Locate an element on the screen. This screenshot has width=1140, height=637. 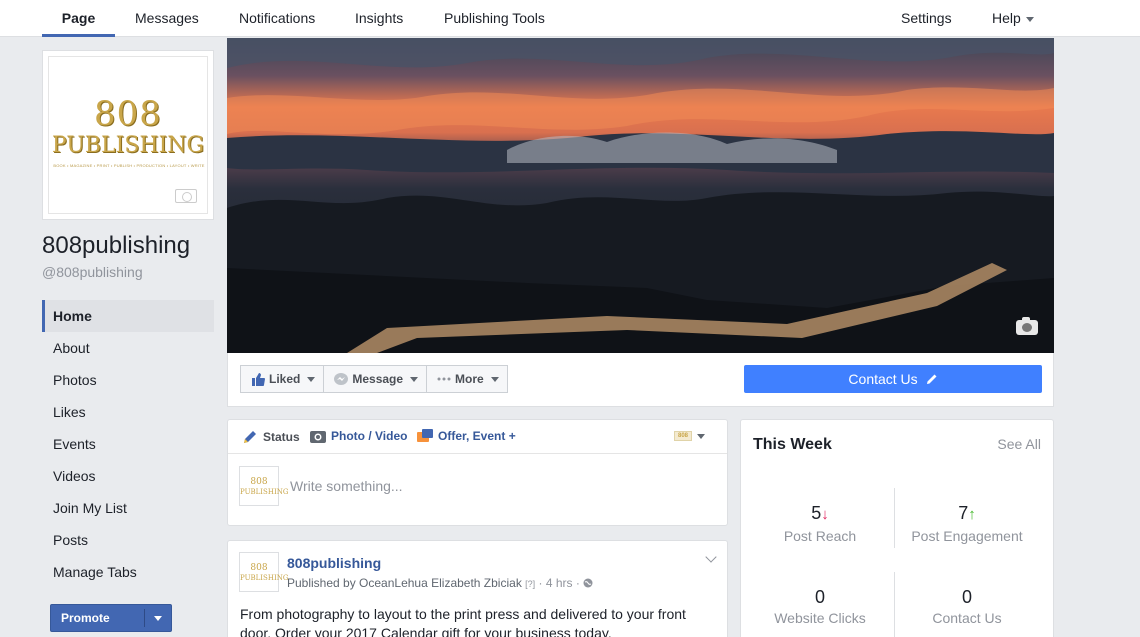
page-avatar-small: 808 is located at coordinates (683, 436).